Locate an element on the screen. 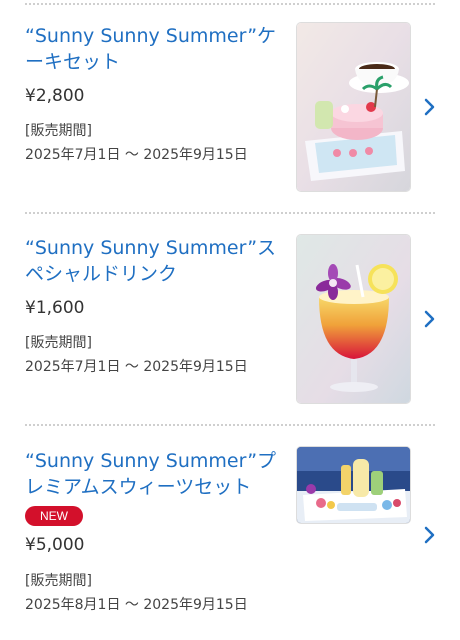  special-drink-photo is located at coordinates (353, 319).